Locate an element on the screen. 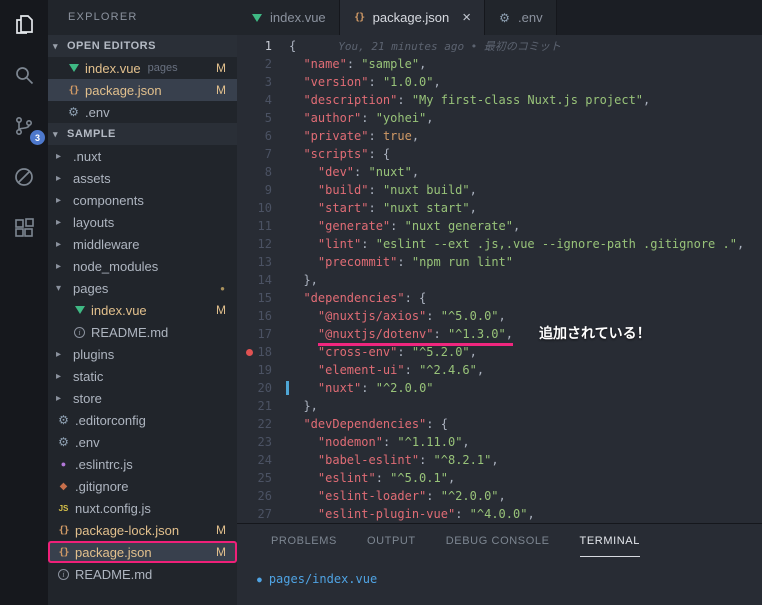 The width and height of the screenshot is (762, 605). token: "^8.2.1" is located at coordinates (462, 460).